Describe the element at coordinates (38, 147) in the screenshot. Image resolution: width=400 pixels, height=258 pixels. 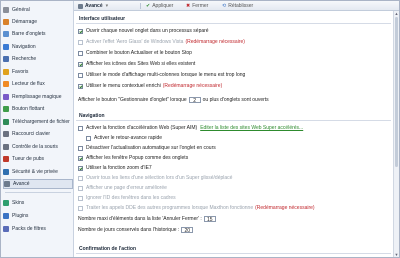
I see `sidebar-item: Contrôle de la souris` at that location.